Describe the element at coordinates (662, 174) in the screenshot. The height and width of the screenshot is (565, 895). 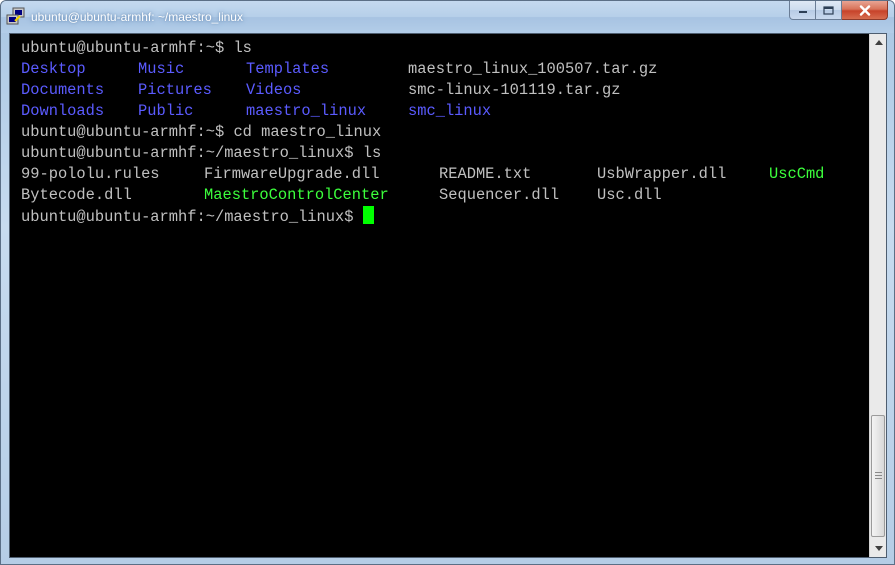
I see `file-entry: UsbWrapper.dll` at that location.